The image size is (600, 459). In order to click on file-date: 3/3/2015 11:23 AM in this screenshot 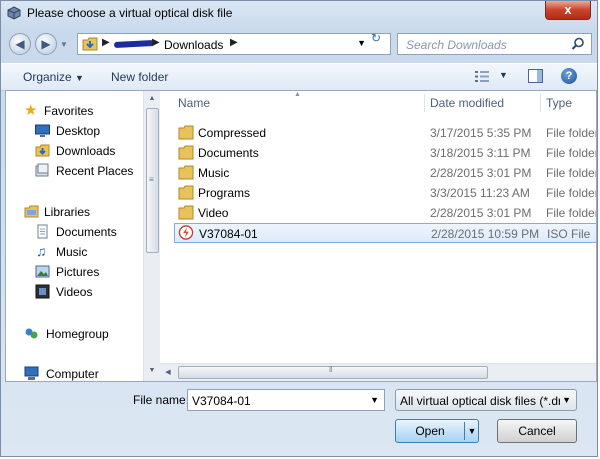, I will do `click(480, 193)`.